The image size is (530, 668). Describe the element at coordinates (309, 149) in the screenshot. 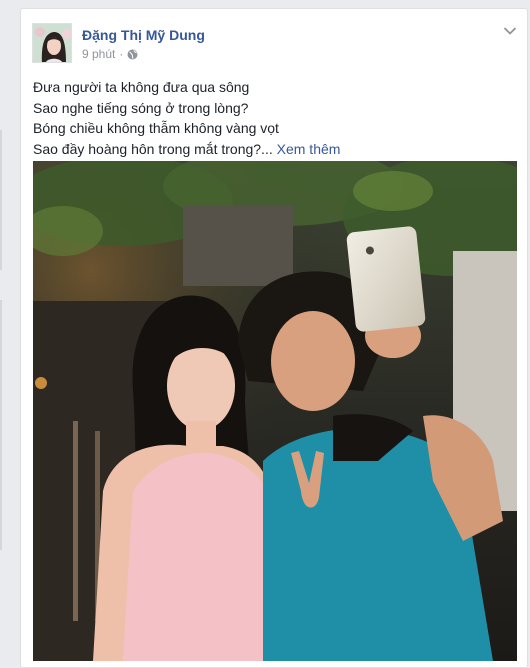

I see `see-more-link: Xem thêm` at that location.